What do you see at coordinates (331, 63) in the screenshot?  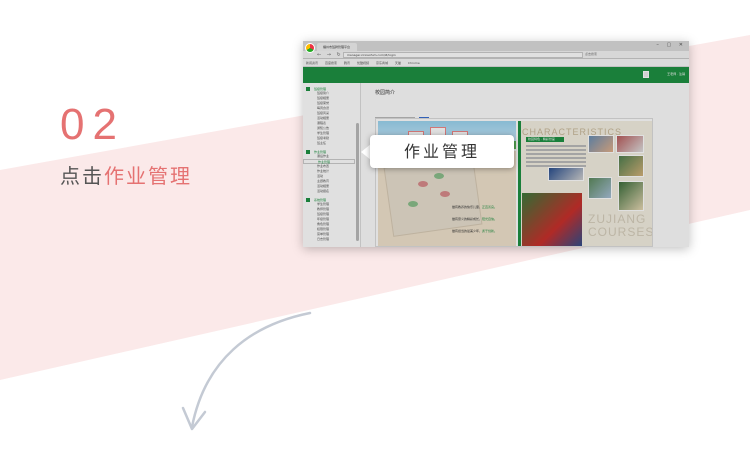 I see `bookmark-item: 百度搜索` at bounding box center [331, 63].